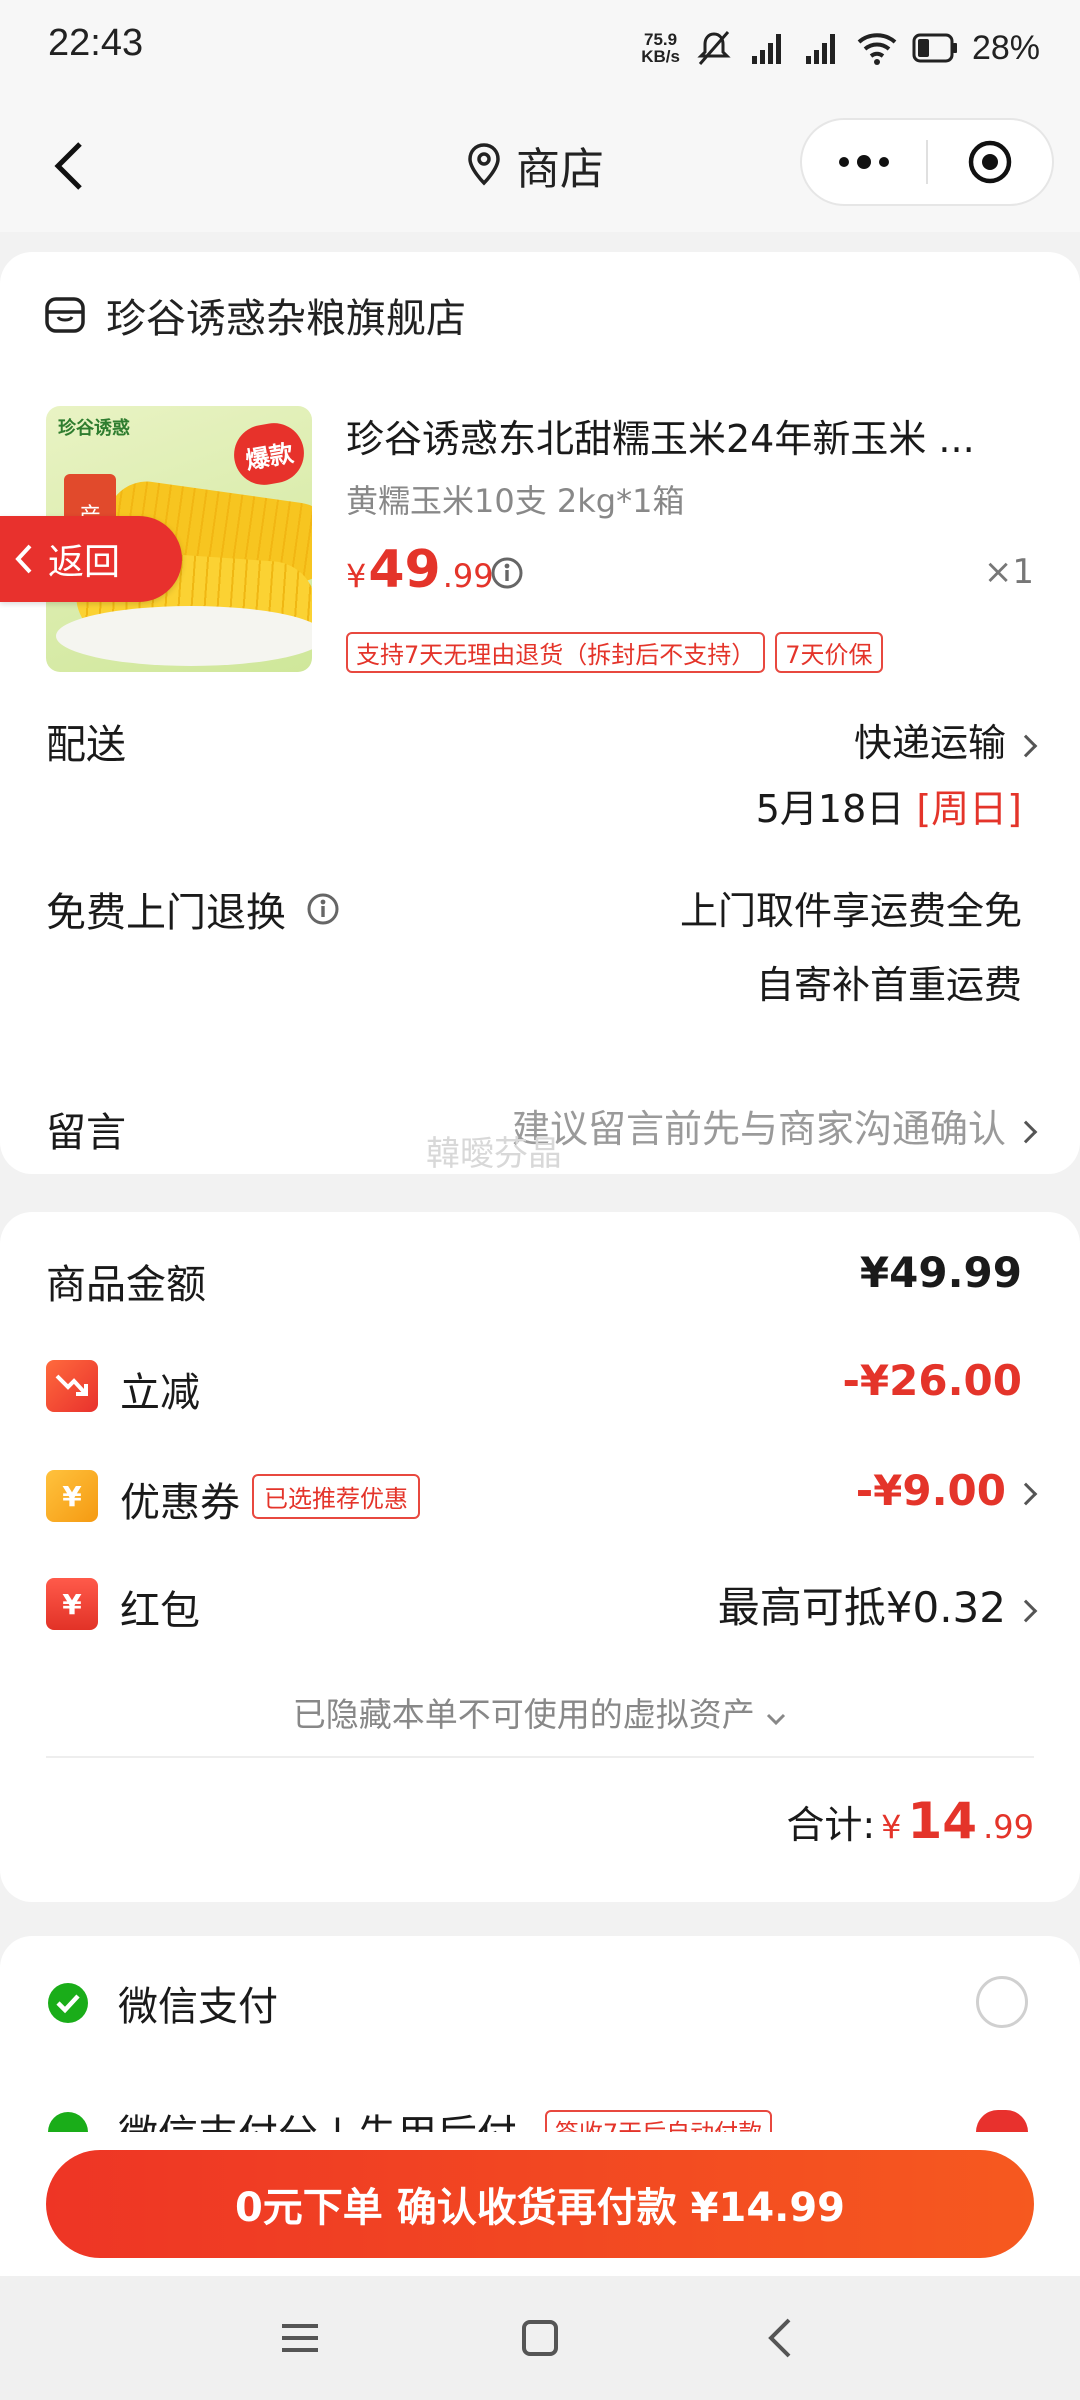 The height and width of the screenshot is (2400, 1080). I want to click on delivery-method: 快递运输, so click(946, 739).